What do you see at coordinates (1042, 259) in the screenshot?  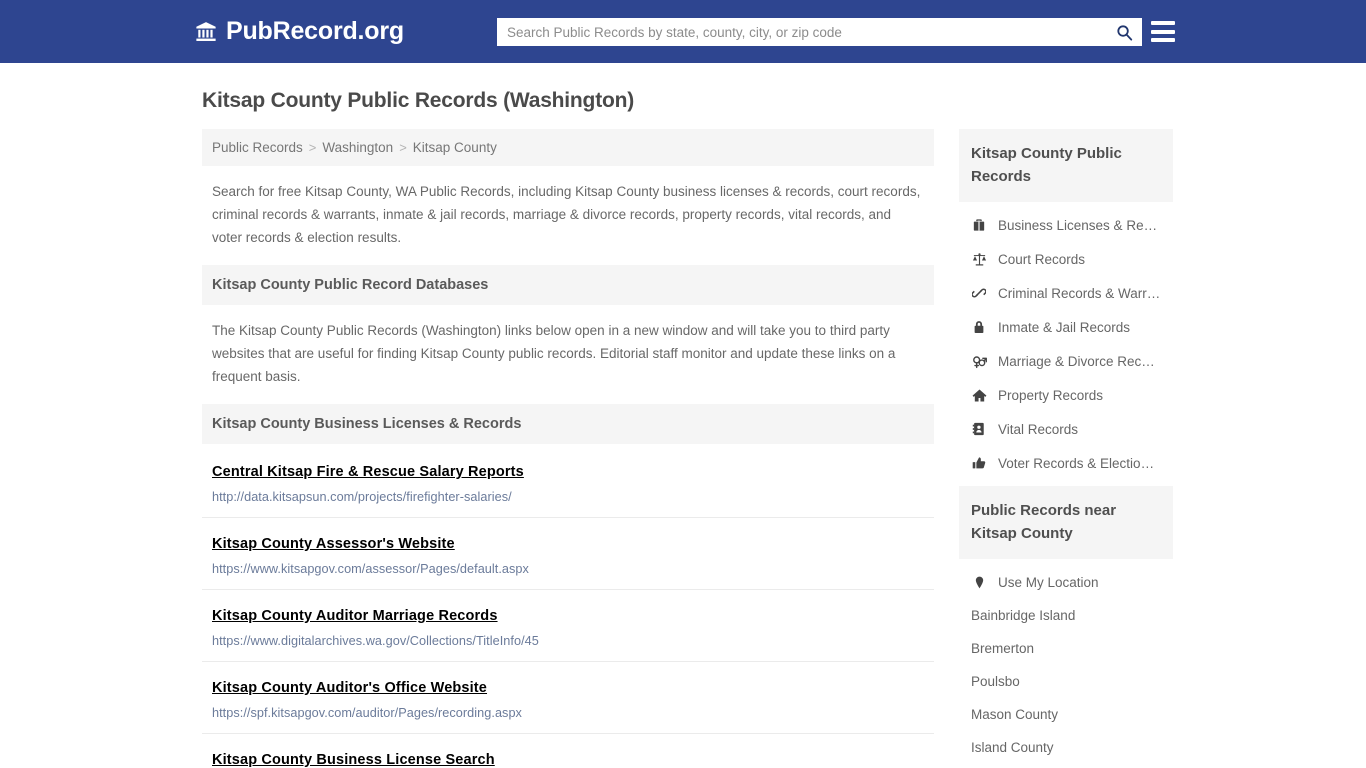 I see `sidebar-item-label: Court Records` at bounding box center [1042, 259].